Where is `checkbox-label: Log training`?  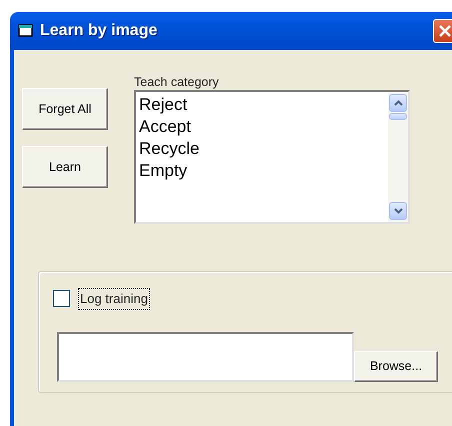
checkbox-label: Log training is located at coordinates (114, 299).